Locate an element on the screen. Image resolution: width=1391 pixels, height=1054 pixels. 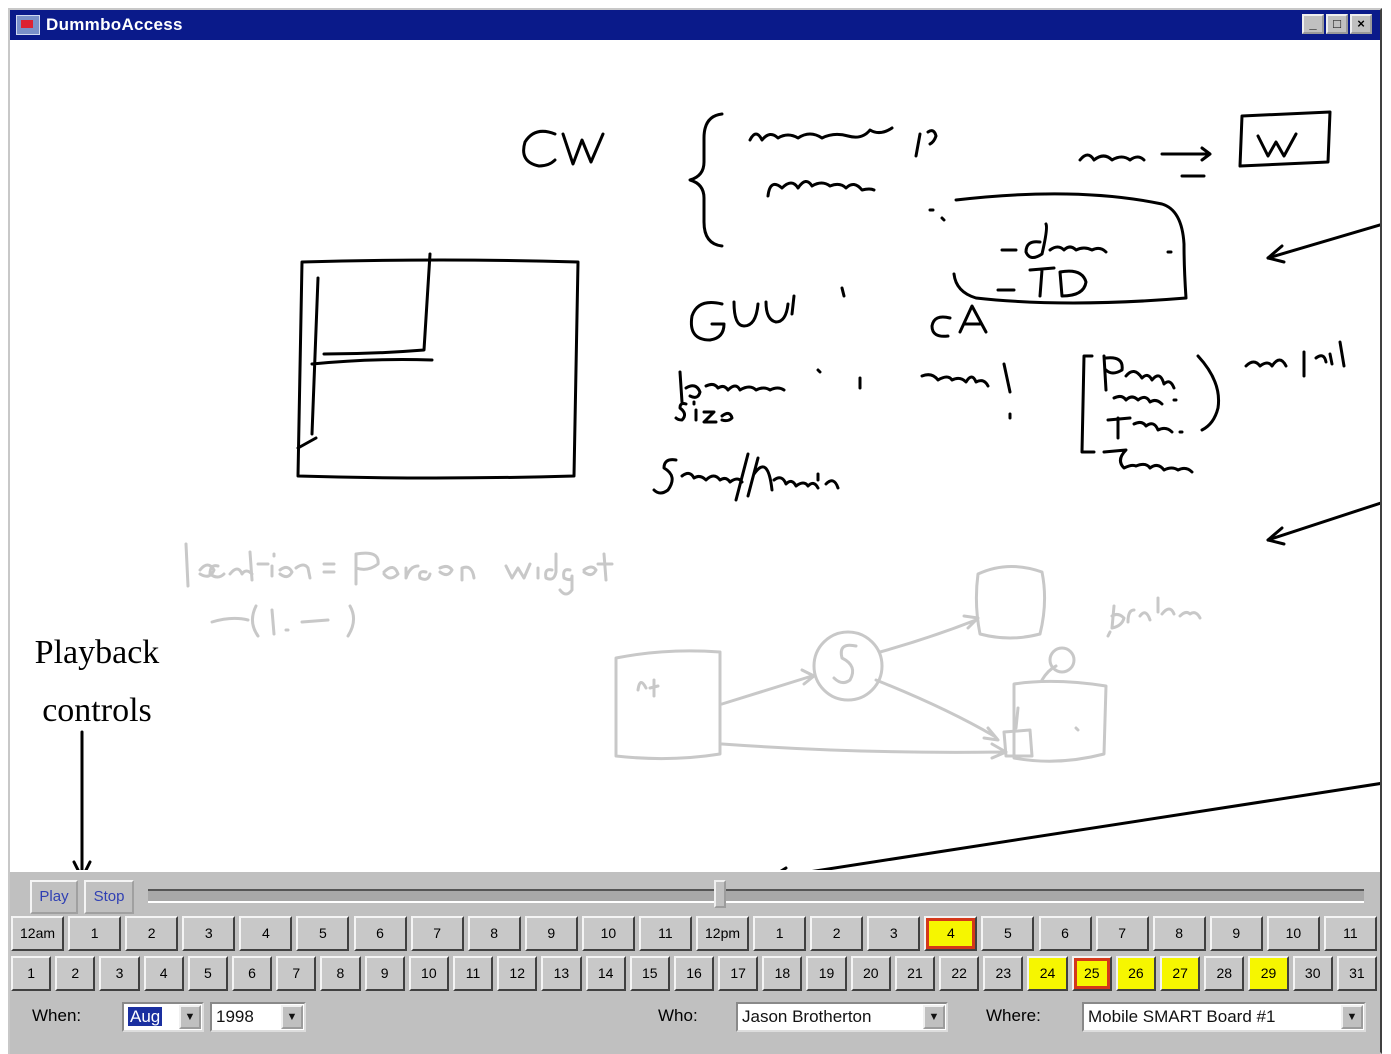
hour-cell: 12am is located at coordinates (38, 933).